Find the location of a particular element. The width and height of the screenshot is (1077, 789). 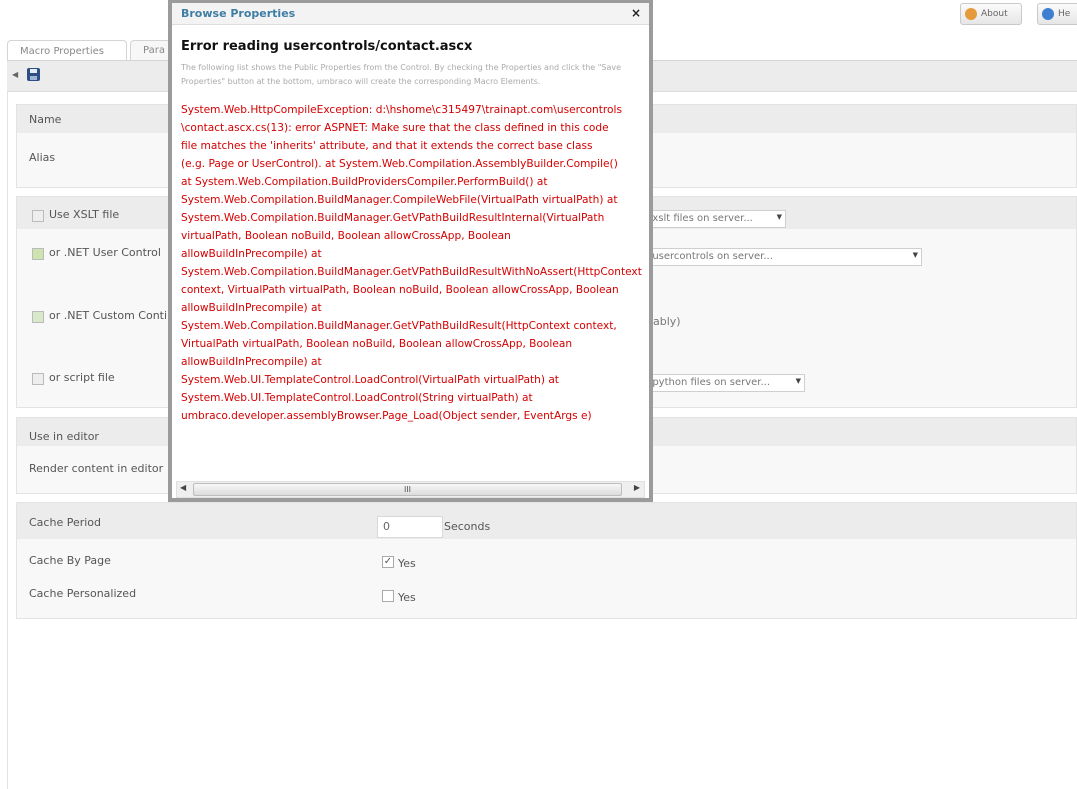

close-icon: × is located at coordinates (636, 13).